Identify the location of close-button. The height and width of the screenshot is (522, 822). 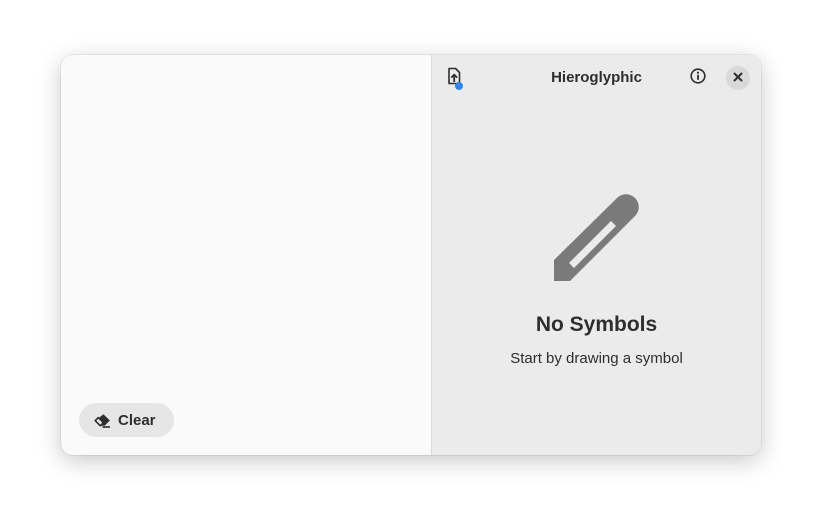
(738, 78).